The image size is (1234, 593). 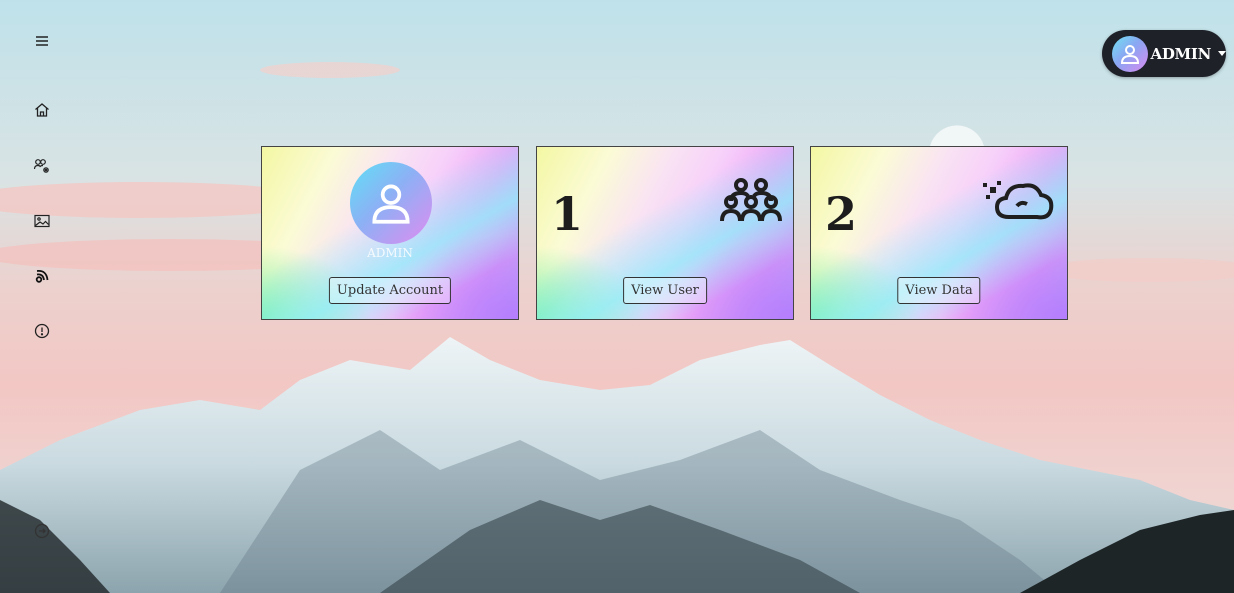 I want to click on menu-toggle-button, so click(x=42, y=41).